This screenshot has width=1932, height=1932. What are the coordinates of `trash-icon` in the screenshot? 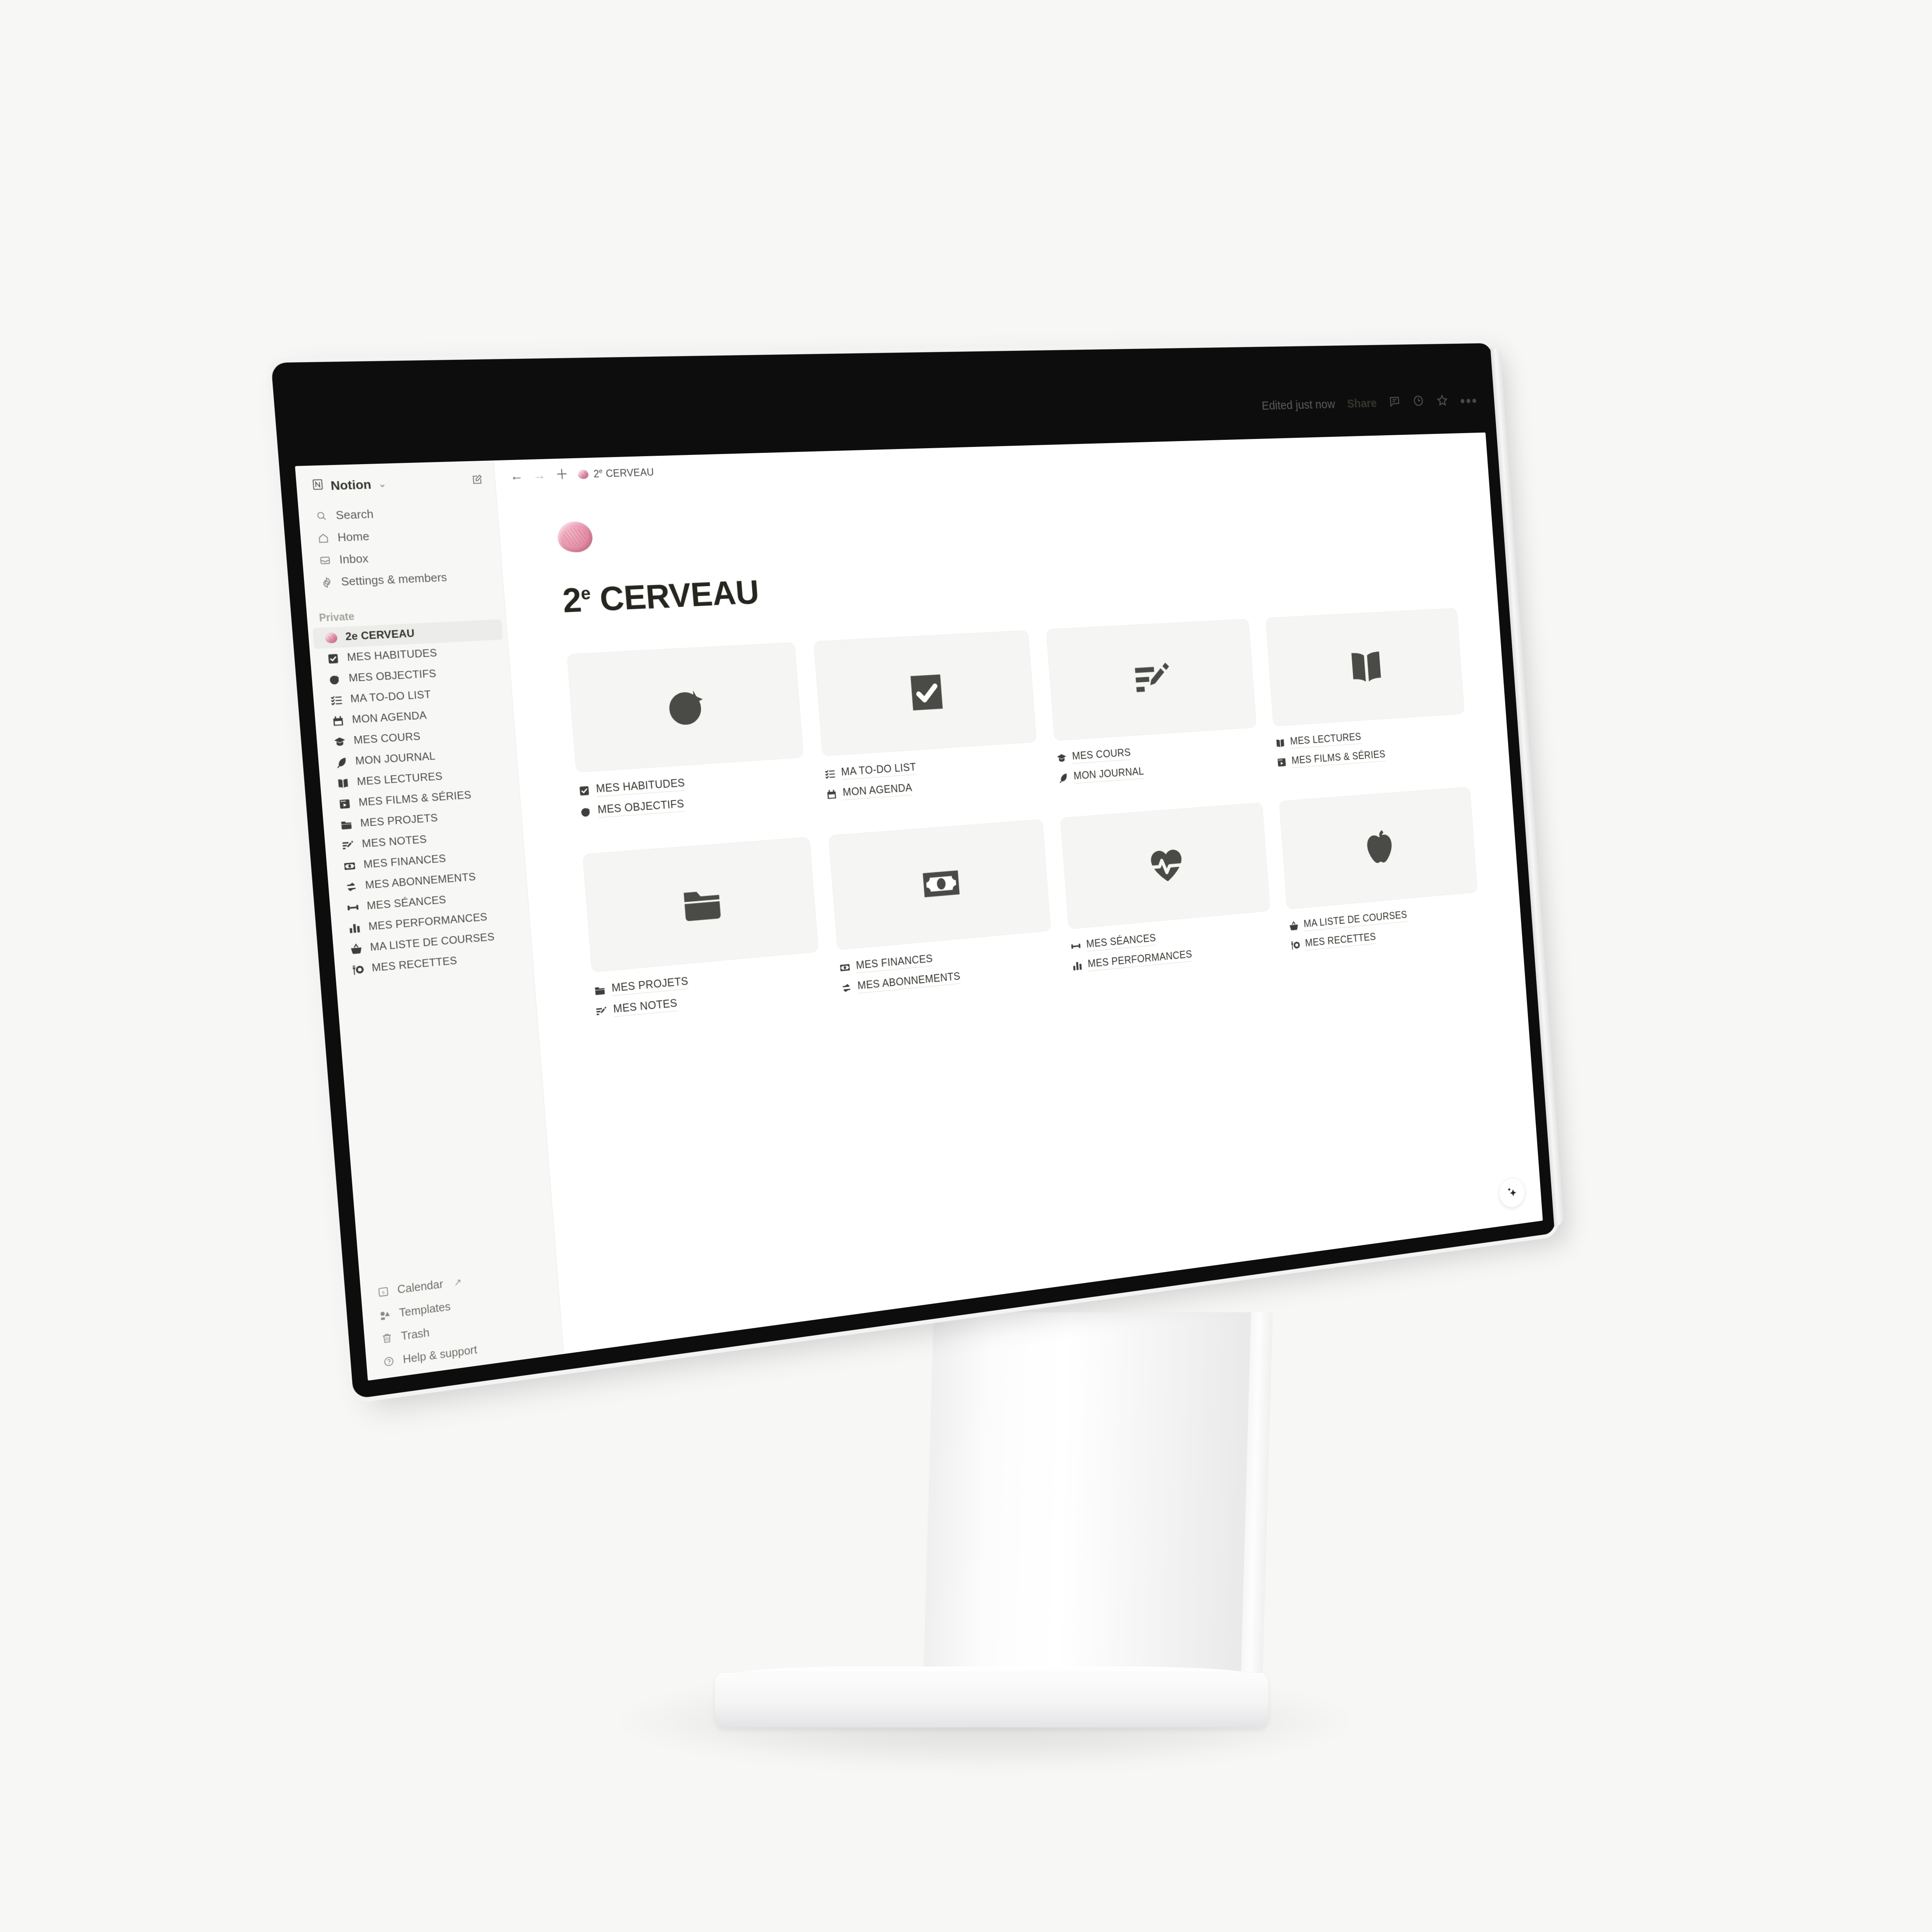 It's located at (387, 1338).